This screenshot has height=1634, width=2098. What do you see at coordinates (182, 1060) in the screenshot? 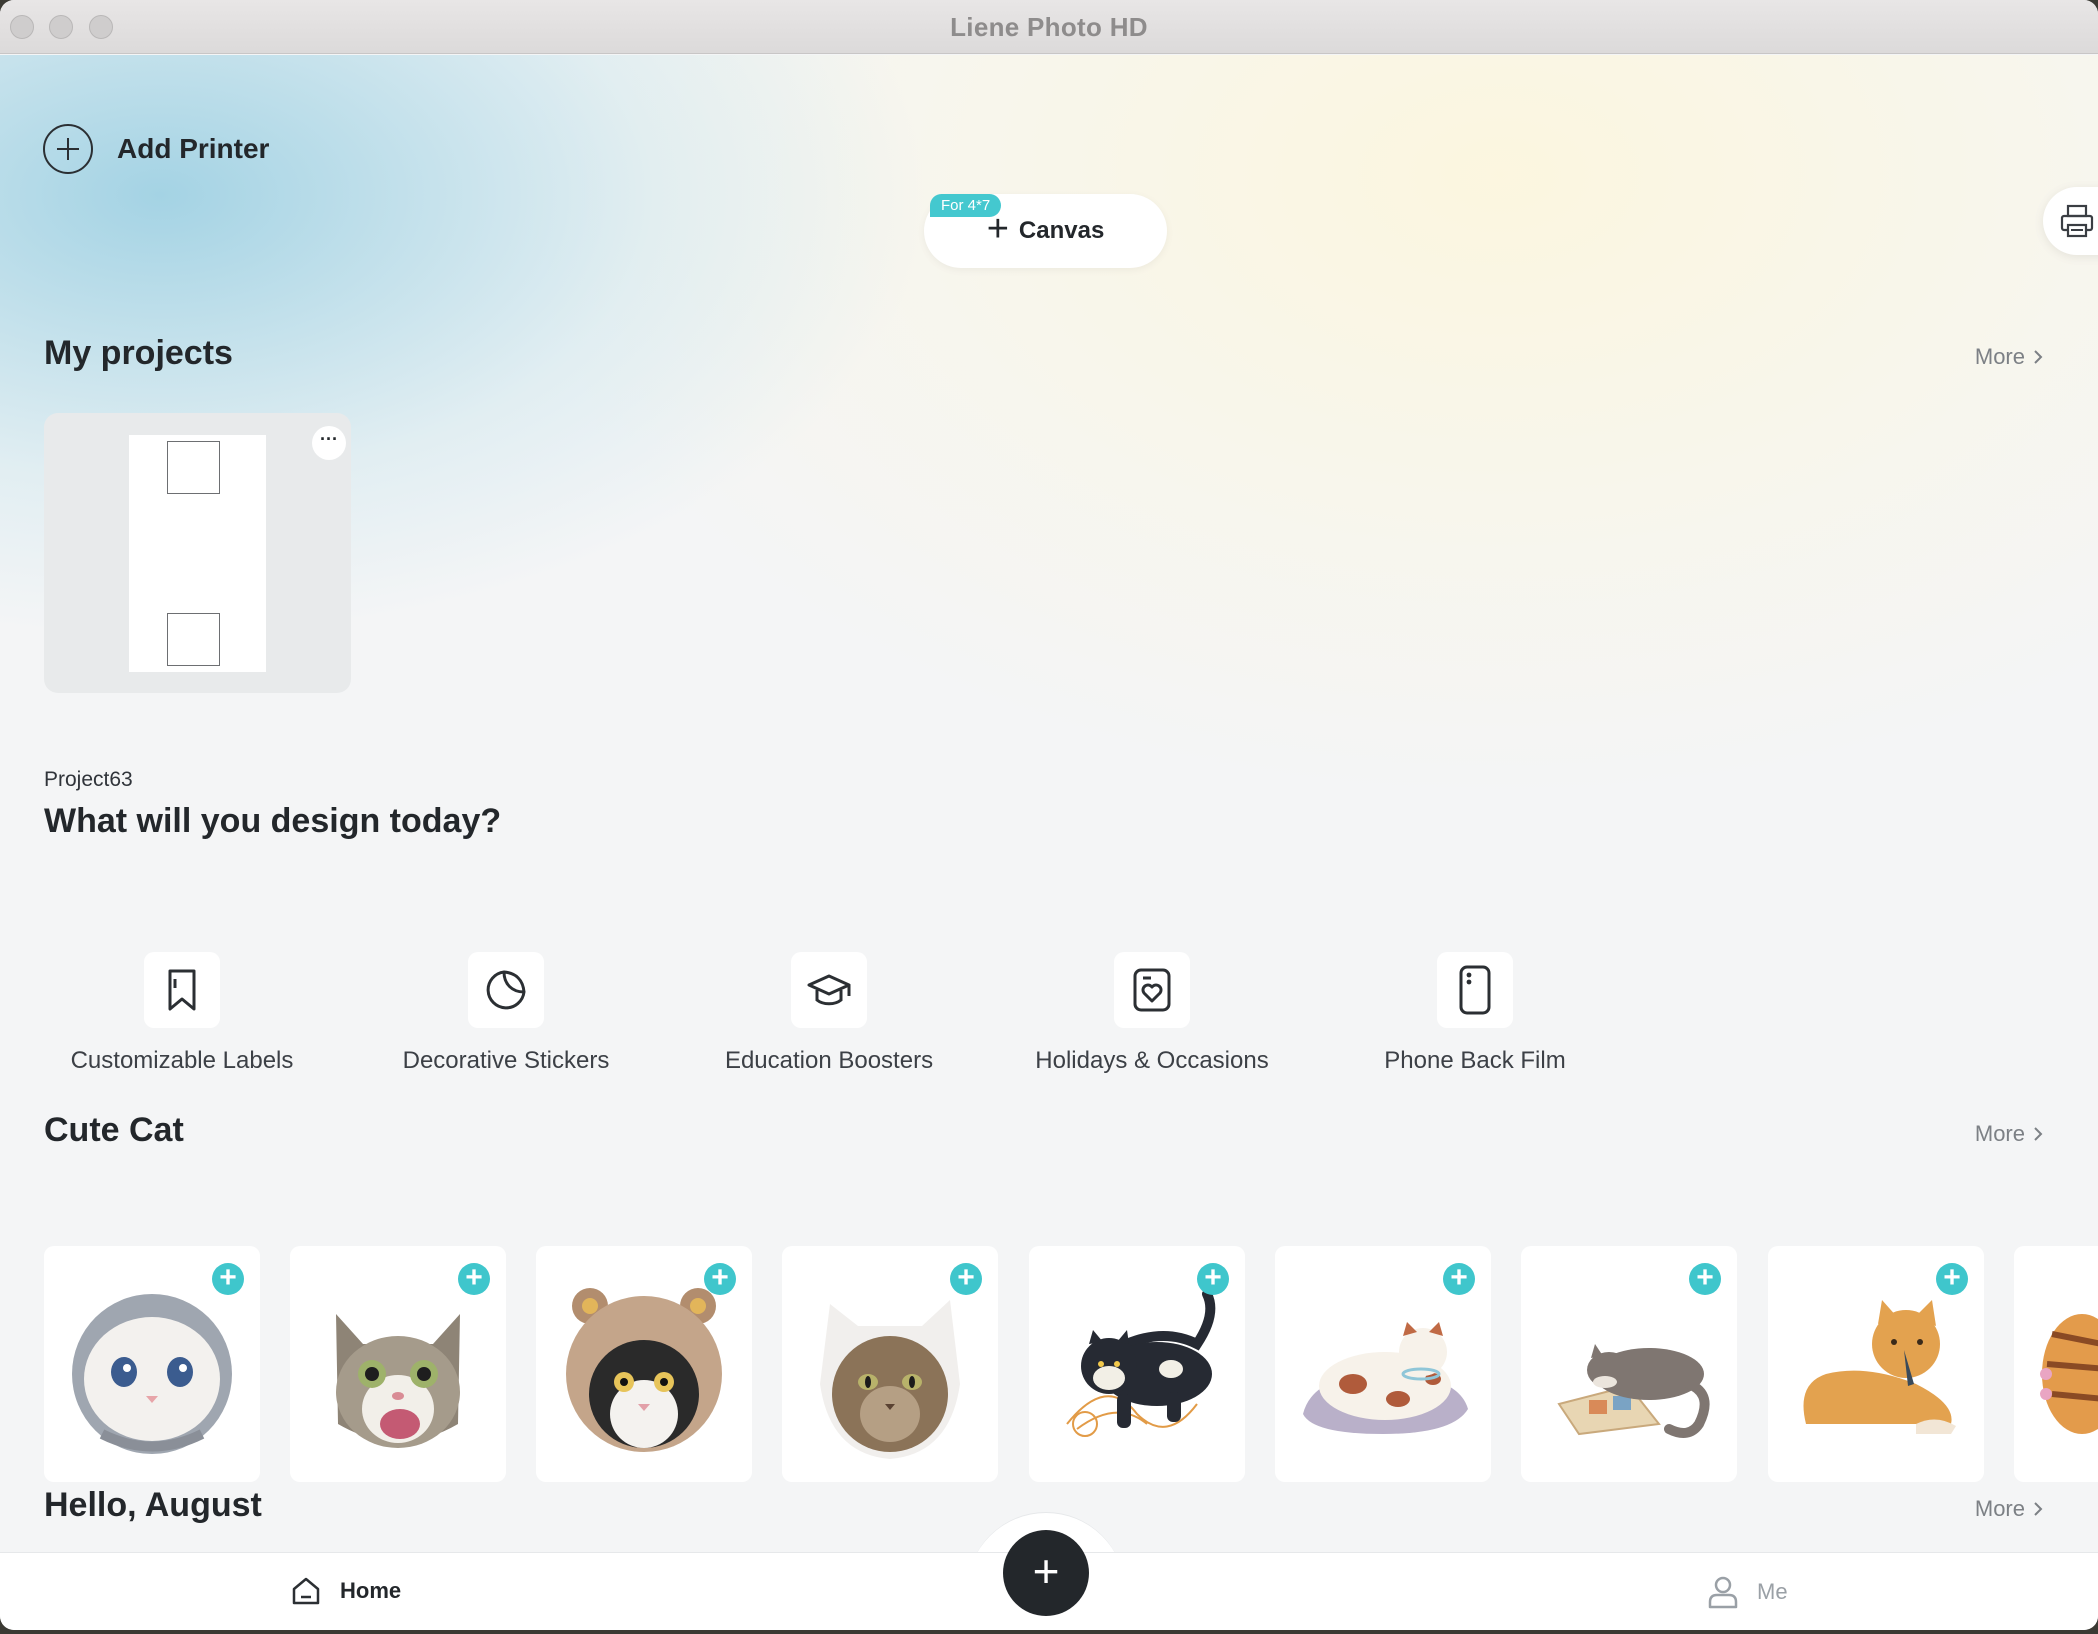
I see `category-label: Customizable Labels` at bounding box center [182, 1060].